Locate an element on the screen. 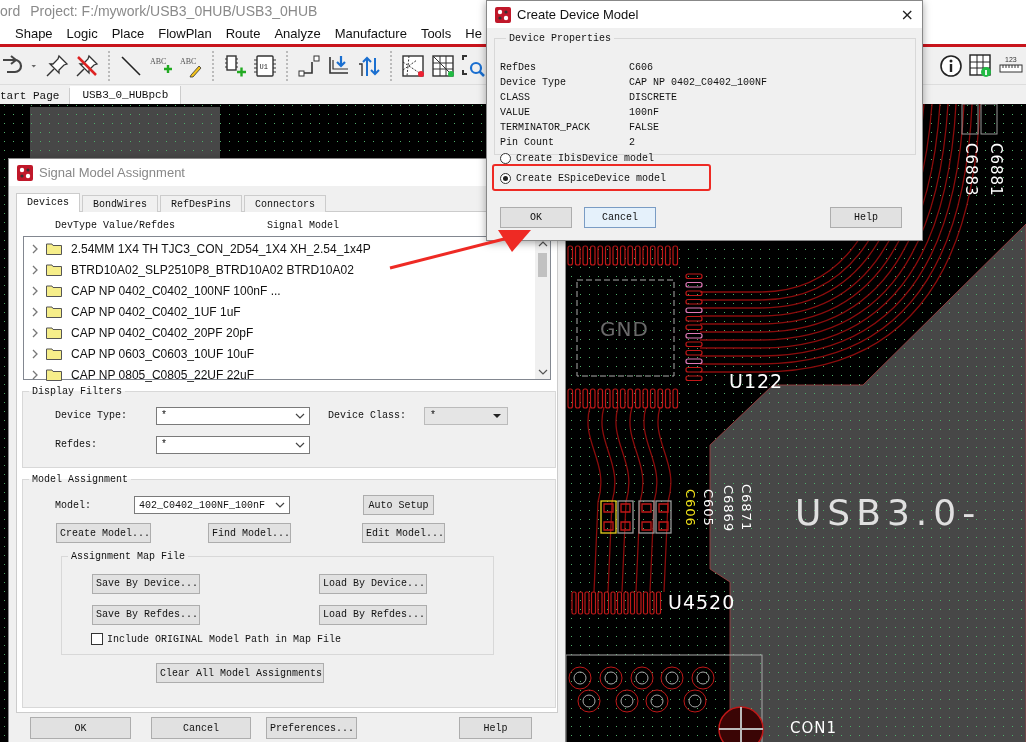 This screenshot has height=742, width=1026. group-title: Device Properties is located at coordinates (560, 38).